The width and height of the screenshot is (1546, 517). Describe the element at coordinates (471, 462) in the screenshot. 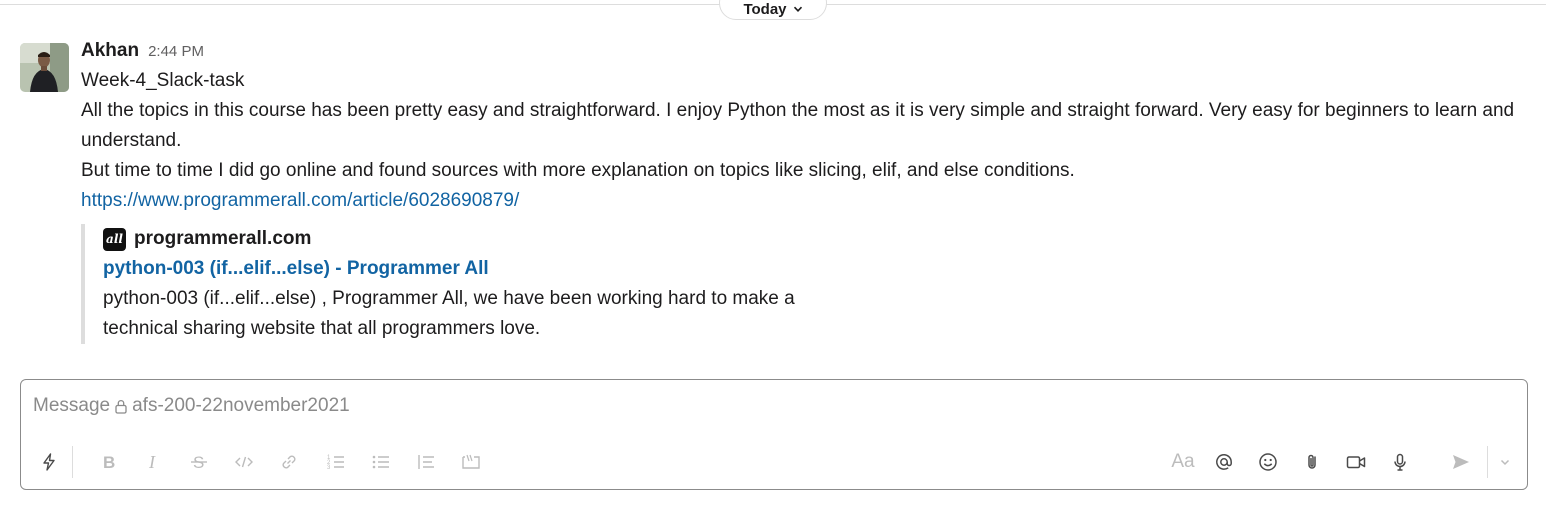

I see `code-block-icon` at that location.